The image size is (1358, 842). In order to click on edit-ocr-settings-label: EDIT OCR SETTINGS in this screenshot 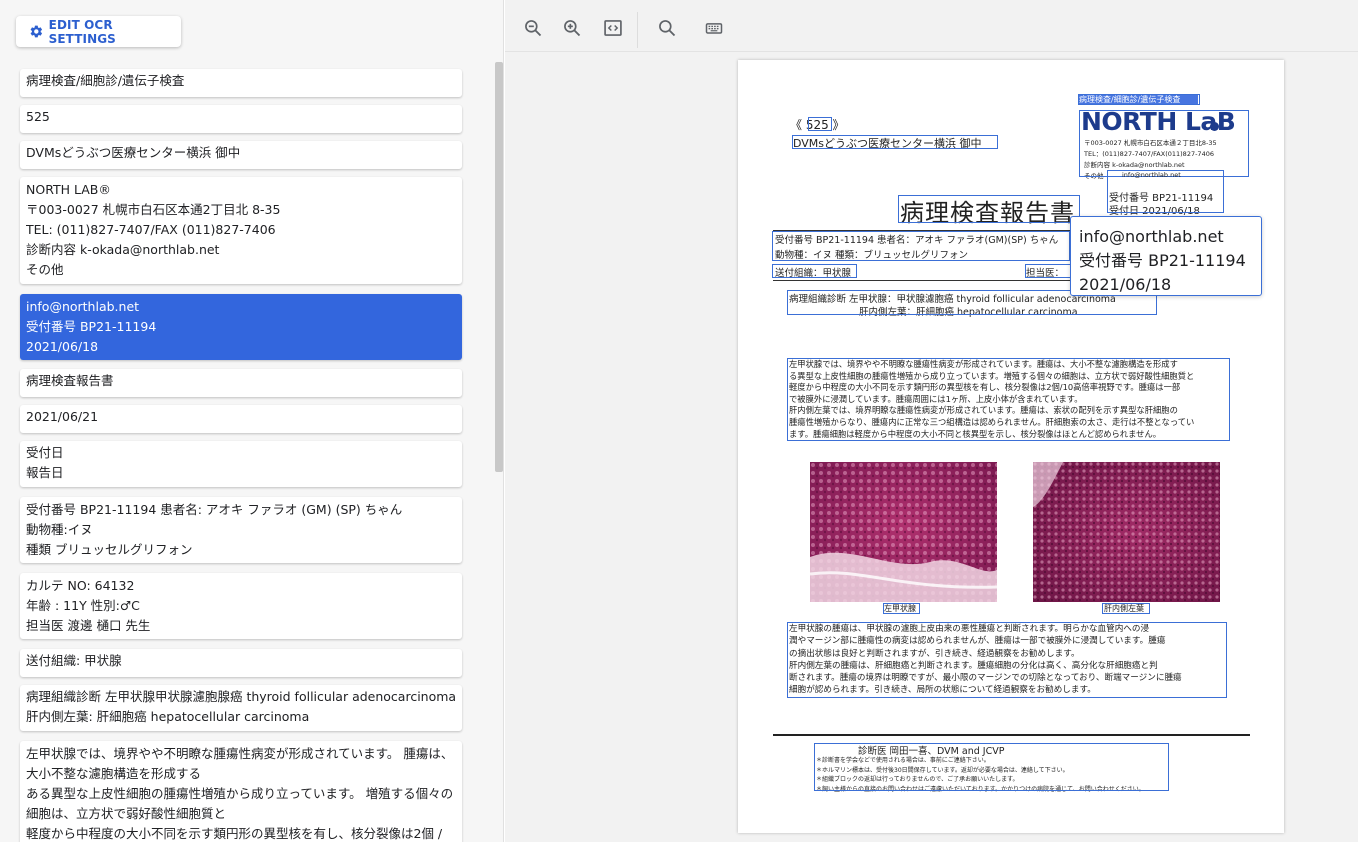, I will do `click(82, 31)`.